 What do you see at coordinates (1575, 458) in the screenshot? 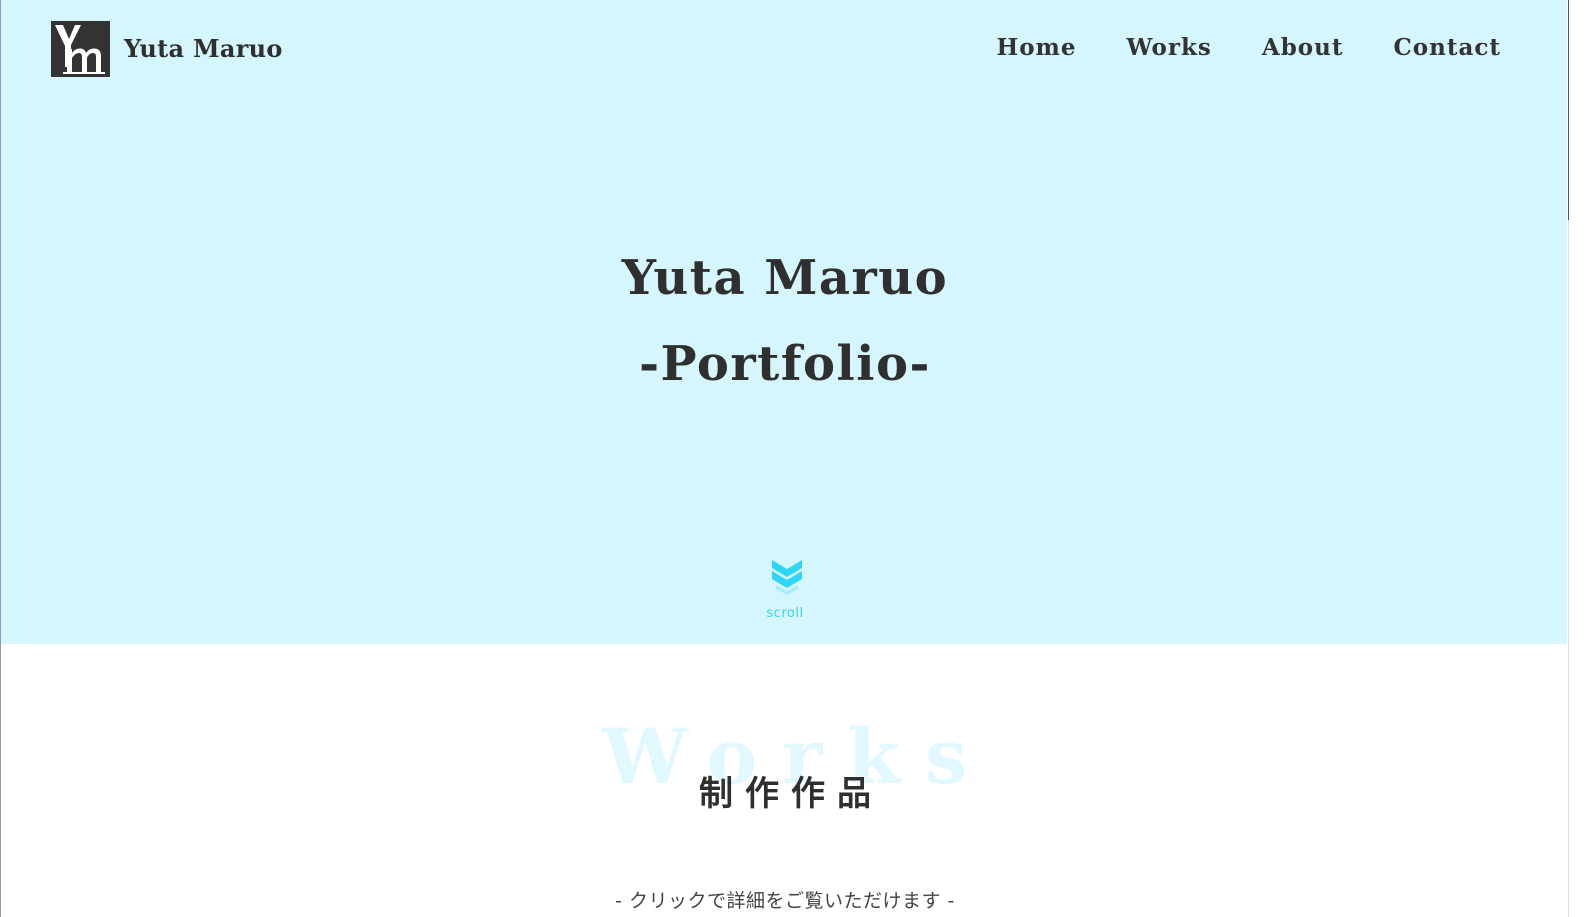
I see `page-scrollbar` at bounding box center [1575, 458].